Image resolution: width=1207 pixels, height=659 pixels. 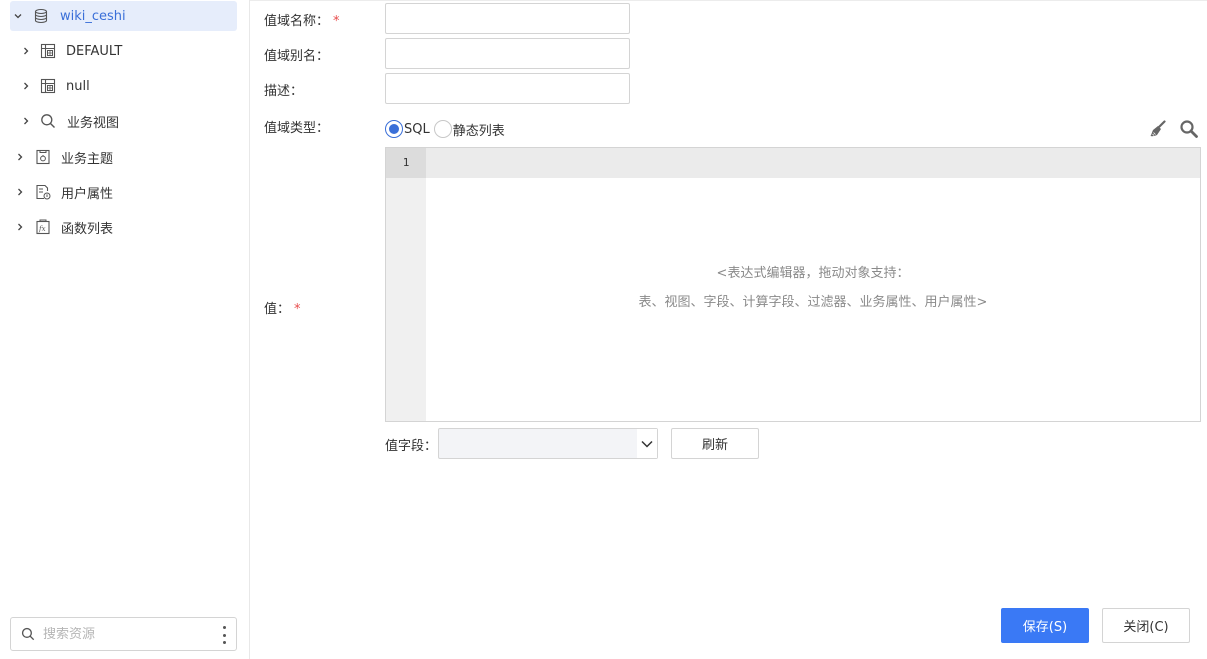 I want to click on tree-item-default: DEFAULT, so click(x=123, y=51).